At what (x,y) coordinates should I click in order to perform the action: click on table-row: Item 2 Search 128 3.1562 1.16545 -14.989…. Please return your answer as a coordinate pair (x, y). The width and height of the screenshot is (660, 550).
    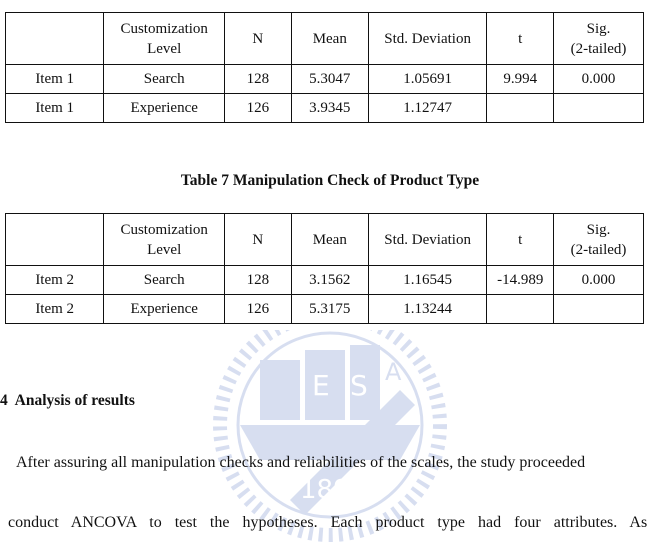
    Looking at the image, I should click on (324, 280).